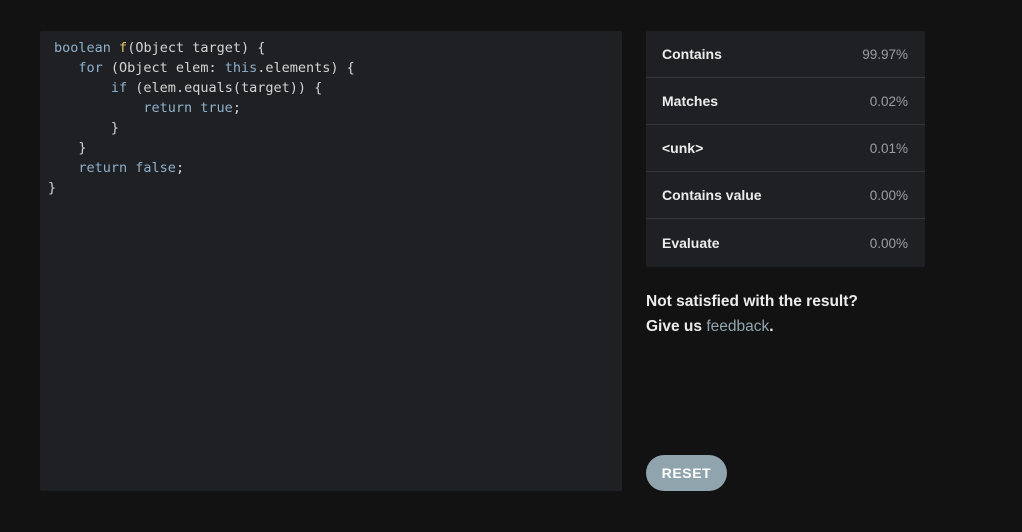  I want to click on feedback-suffix: ., so click(771, 326).